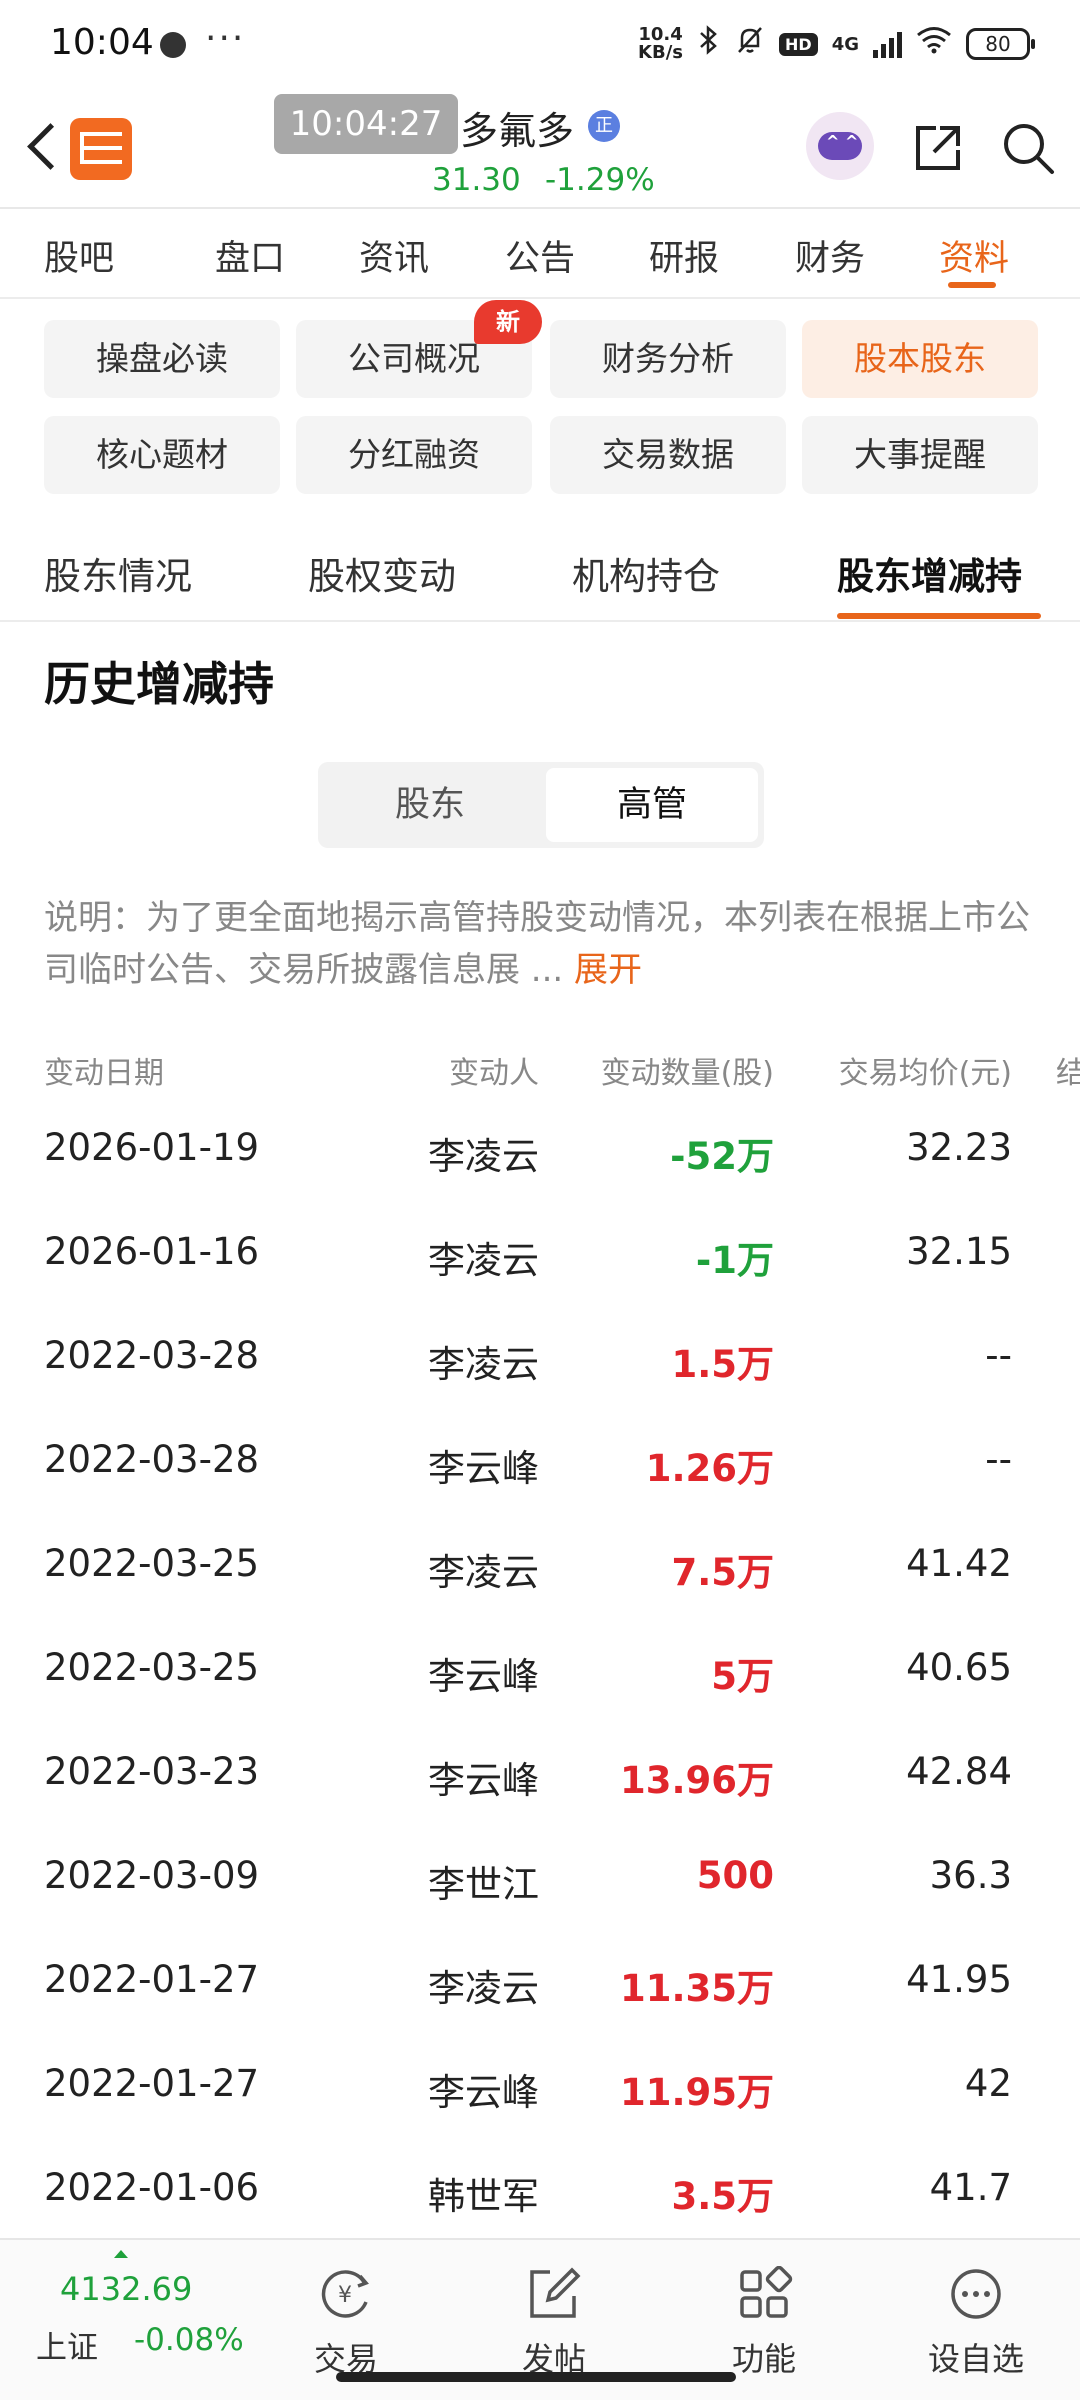  Describe the element at coordinates (540, 1254) in the screenshot. I see `table-row: 2026-01-16 李凌云 -1万 32.15` at that location.